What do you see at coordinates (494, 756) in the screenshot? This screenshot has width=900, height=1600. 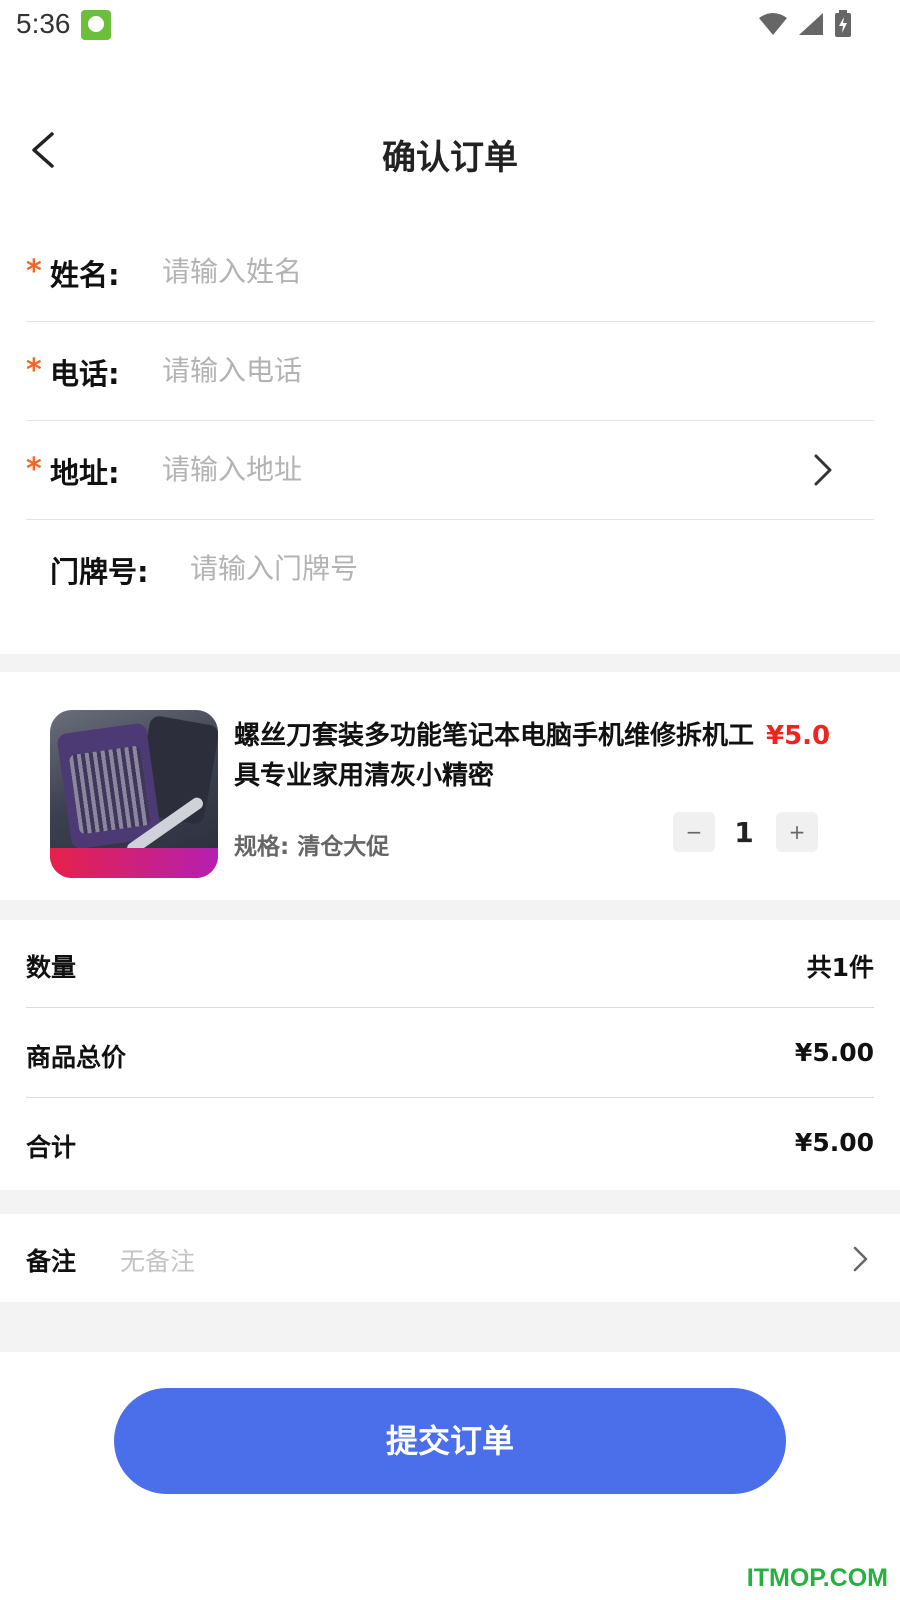 I see `product-title: 螺丝刀套装多功能笔记本电脑手机维修拆机工具专业家用清灰小精密` at bounding box center [494, 756].